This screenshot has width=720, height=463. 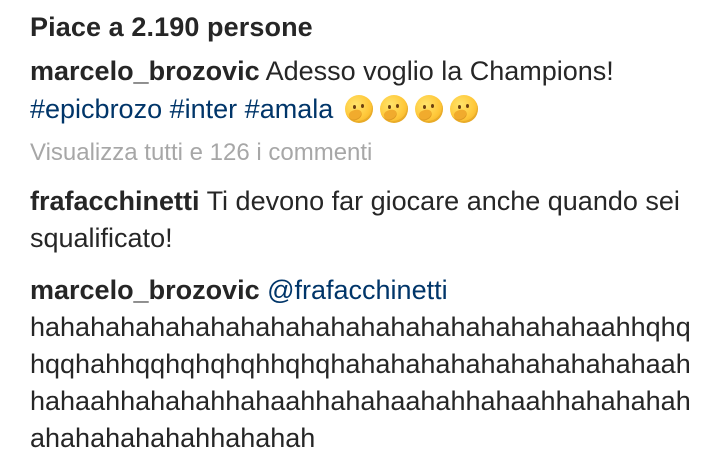 I want to click on likes-count: Piace a 2.190 persone, so click(x=171, y=27).